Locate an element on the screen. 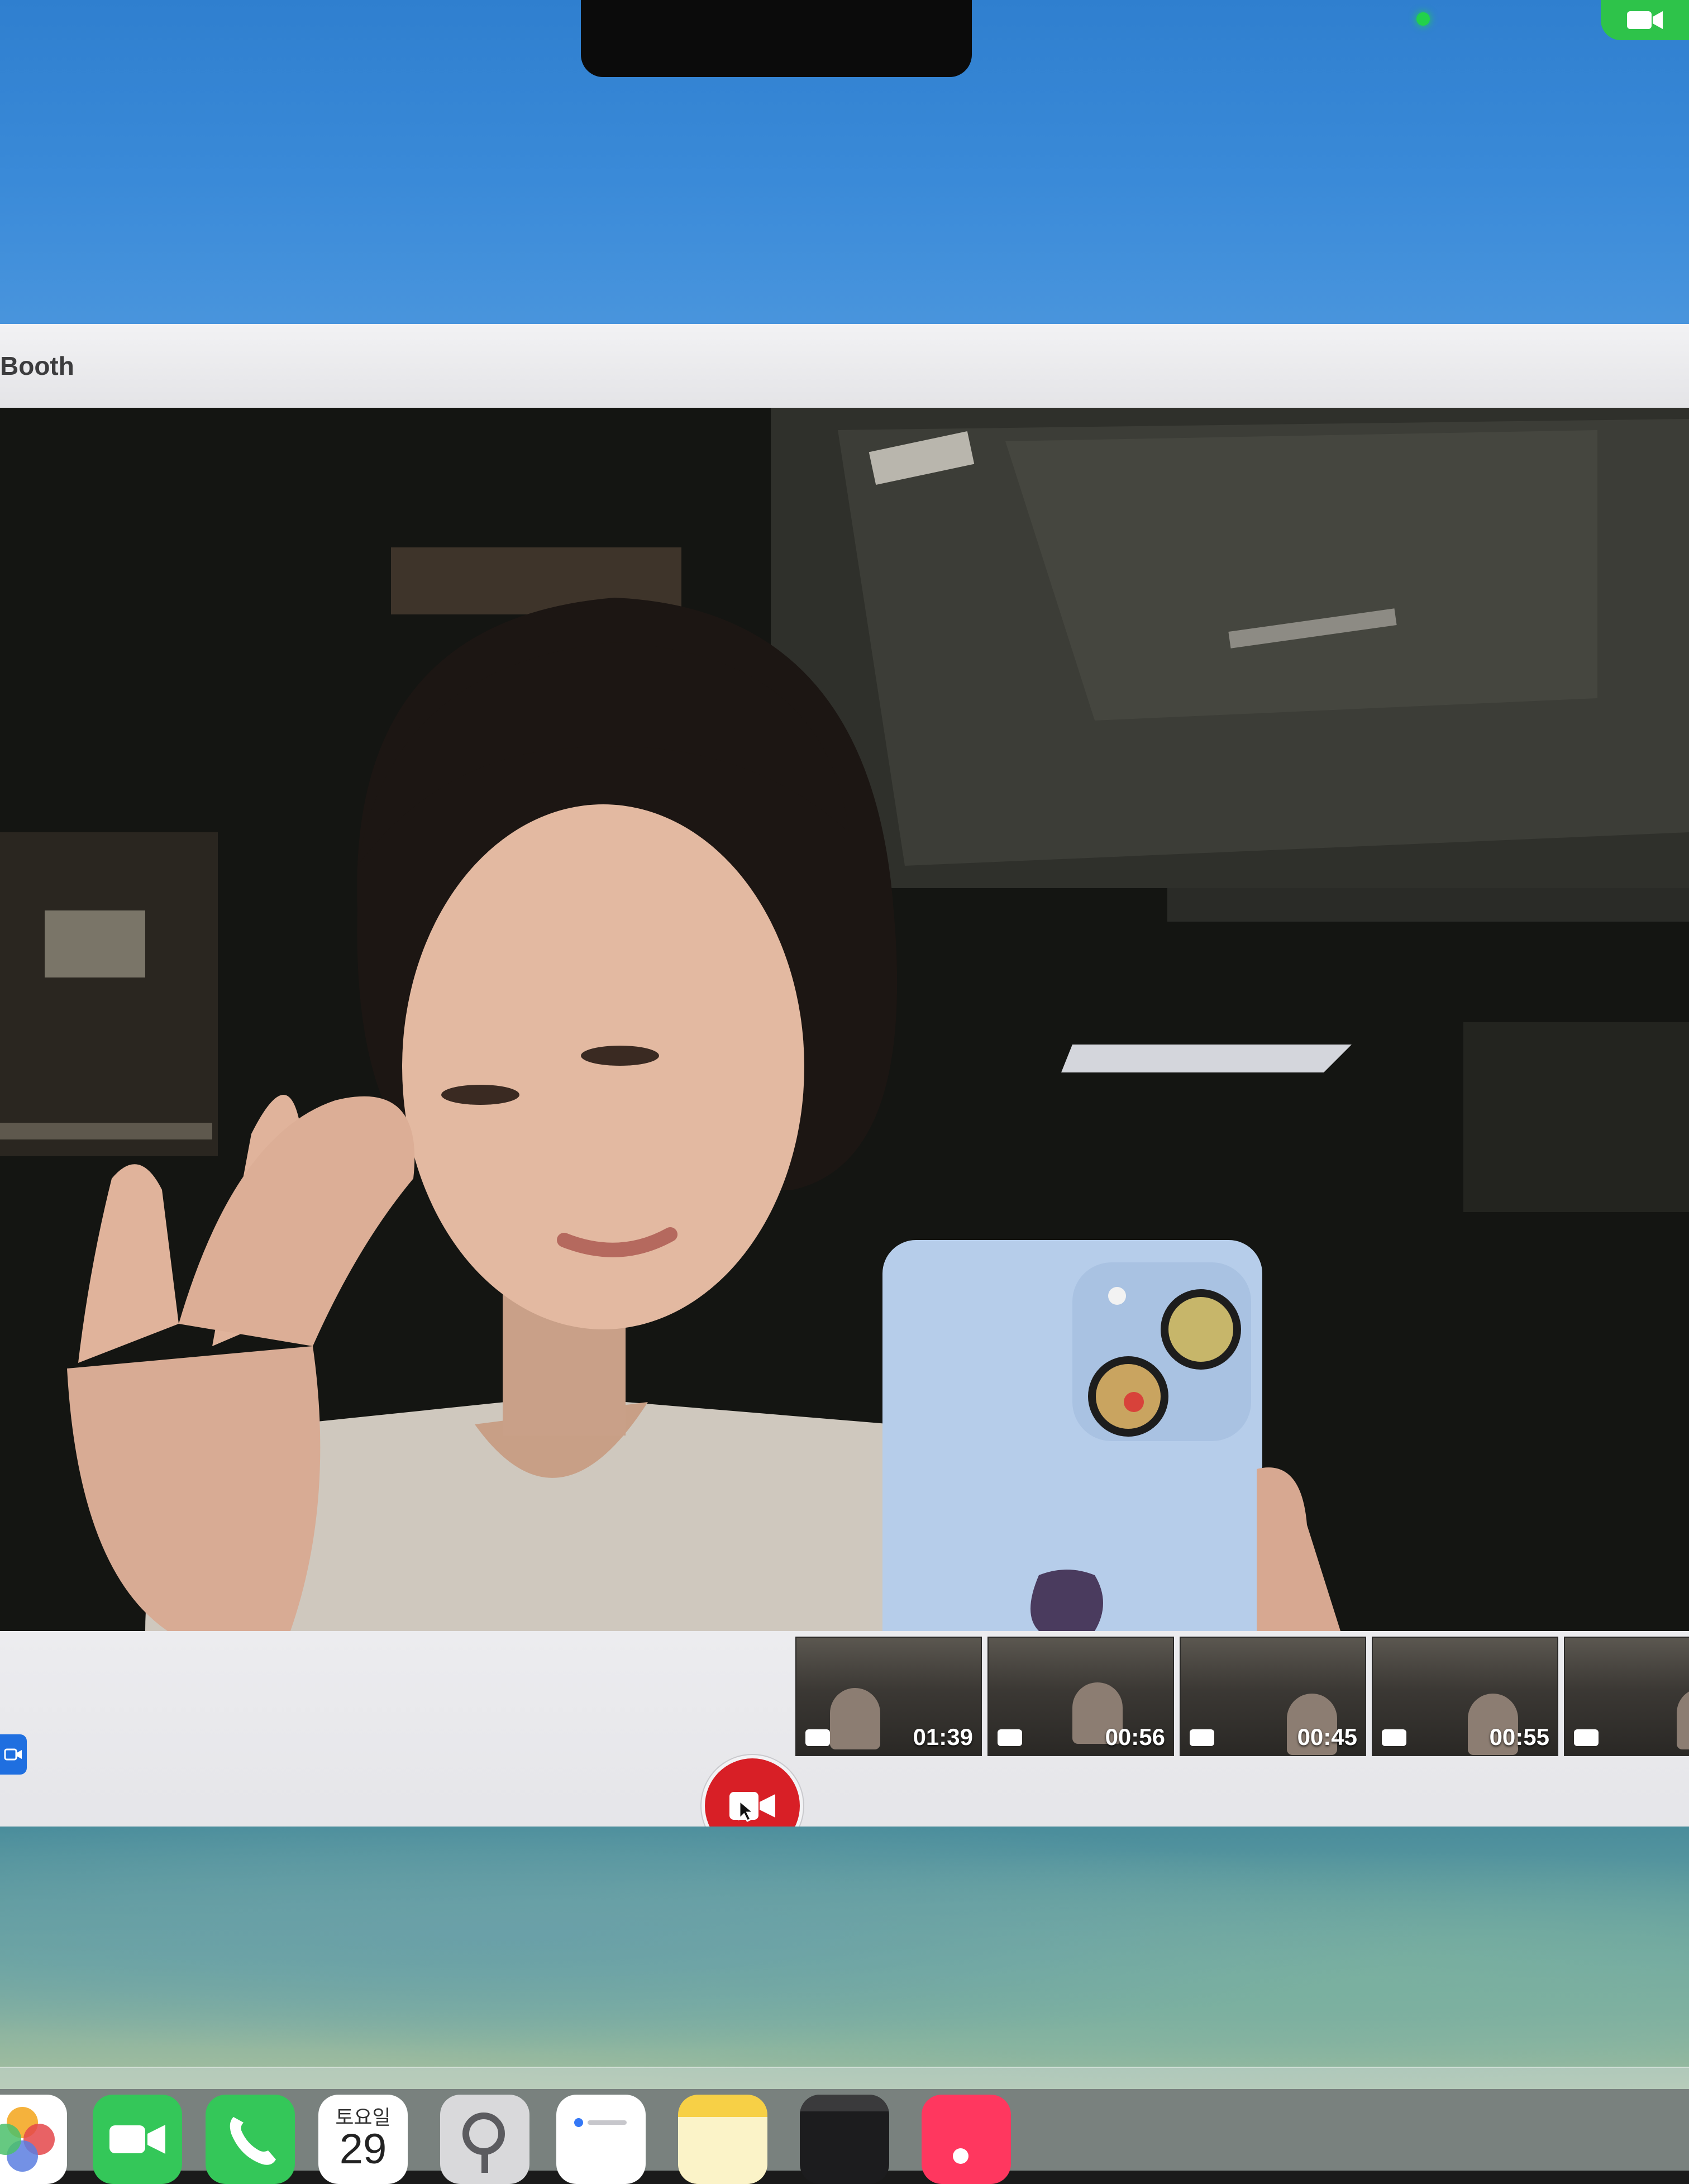 The height and width of the screenshot is (2184, 1689). recording-thumbnail: 01:39 is located at coordinates (888, 1696).